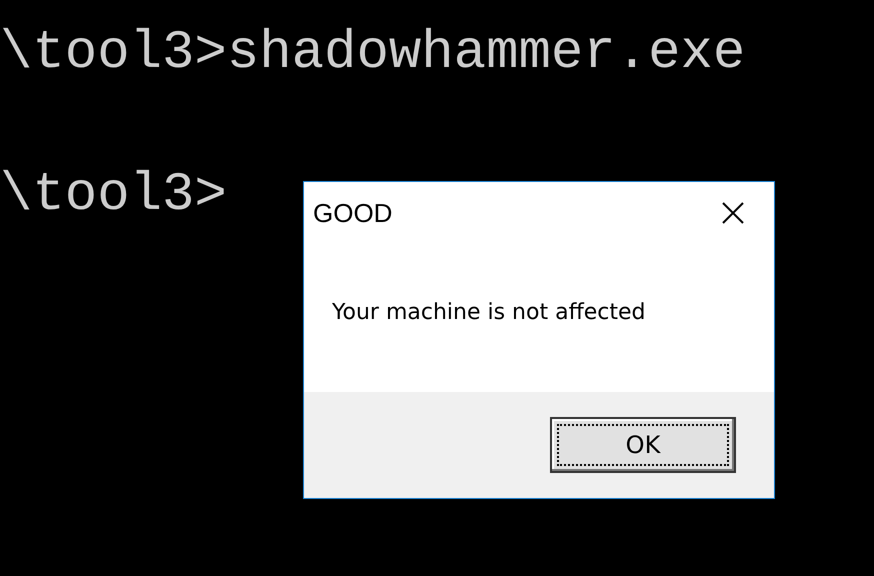  What do you see at coordinates (489, 312) in the screenshot?
I see `dialog-message: Your machine is not affected` at bounding box center [489, 312].